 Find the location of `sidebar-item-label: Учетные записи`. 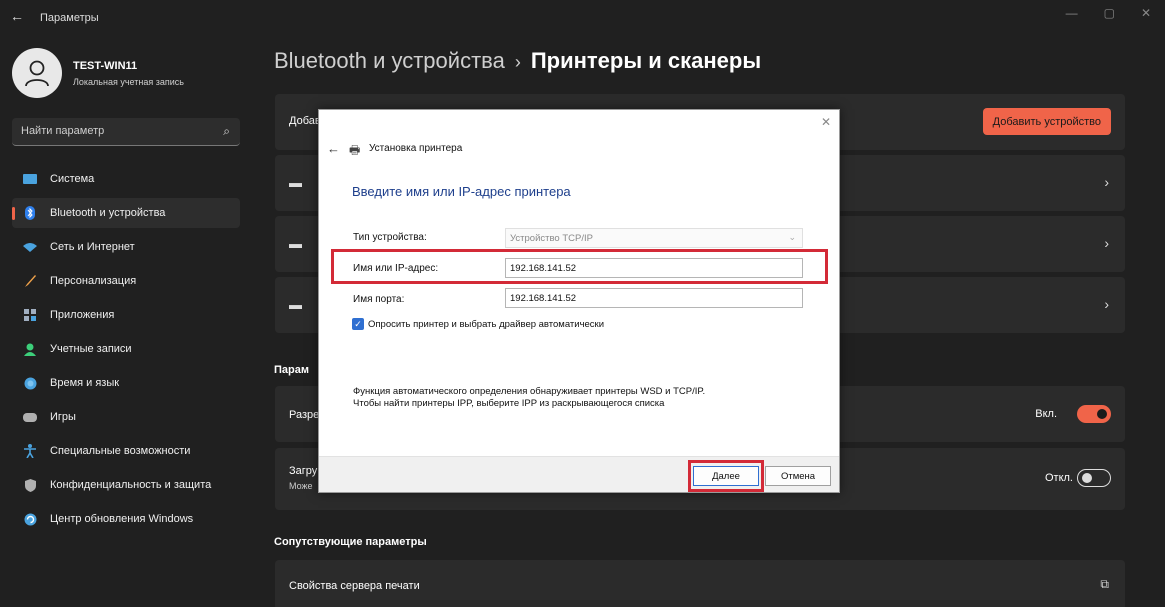

sidebar-item-label: Учетные записи is located at coordinates (91, 349).